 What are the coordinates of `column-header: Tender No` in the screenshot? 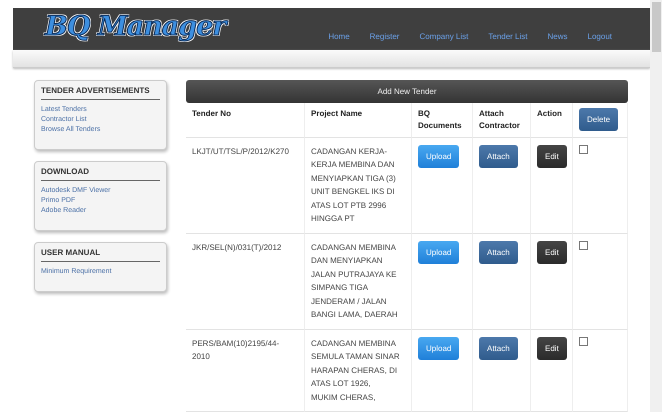 It's located at (211, 114).